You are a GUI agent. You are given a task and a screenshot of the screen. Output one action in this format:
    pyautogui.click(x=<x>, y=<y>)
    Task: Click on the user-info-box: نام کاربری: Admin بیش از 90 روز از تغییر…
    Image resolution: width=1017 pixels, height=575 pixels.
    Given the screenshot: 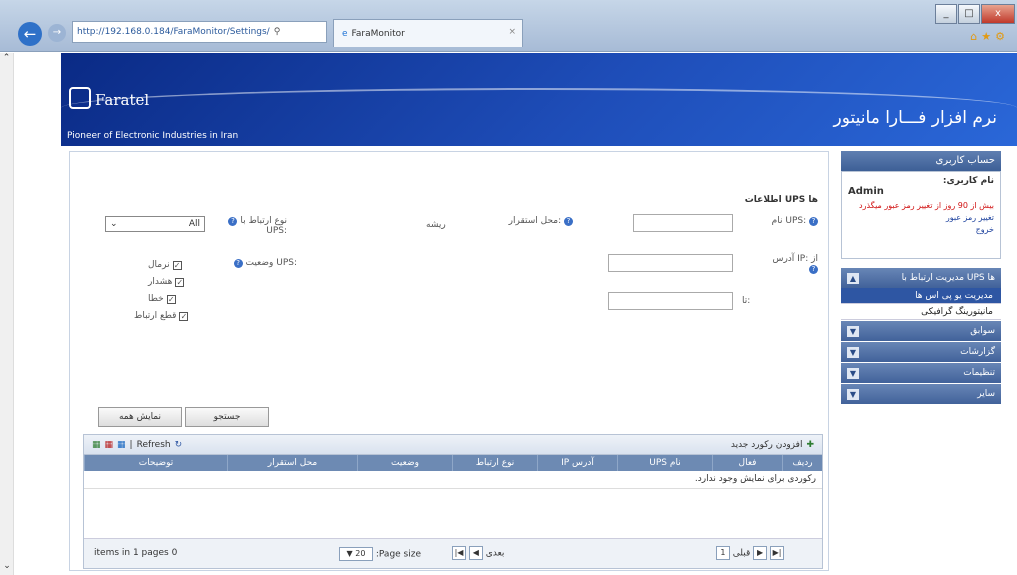 What is the action you would take?
    pyautogui.click(x=921, y=215)
    